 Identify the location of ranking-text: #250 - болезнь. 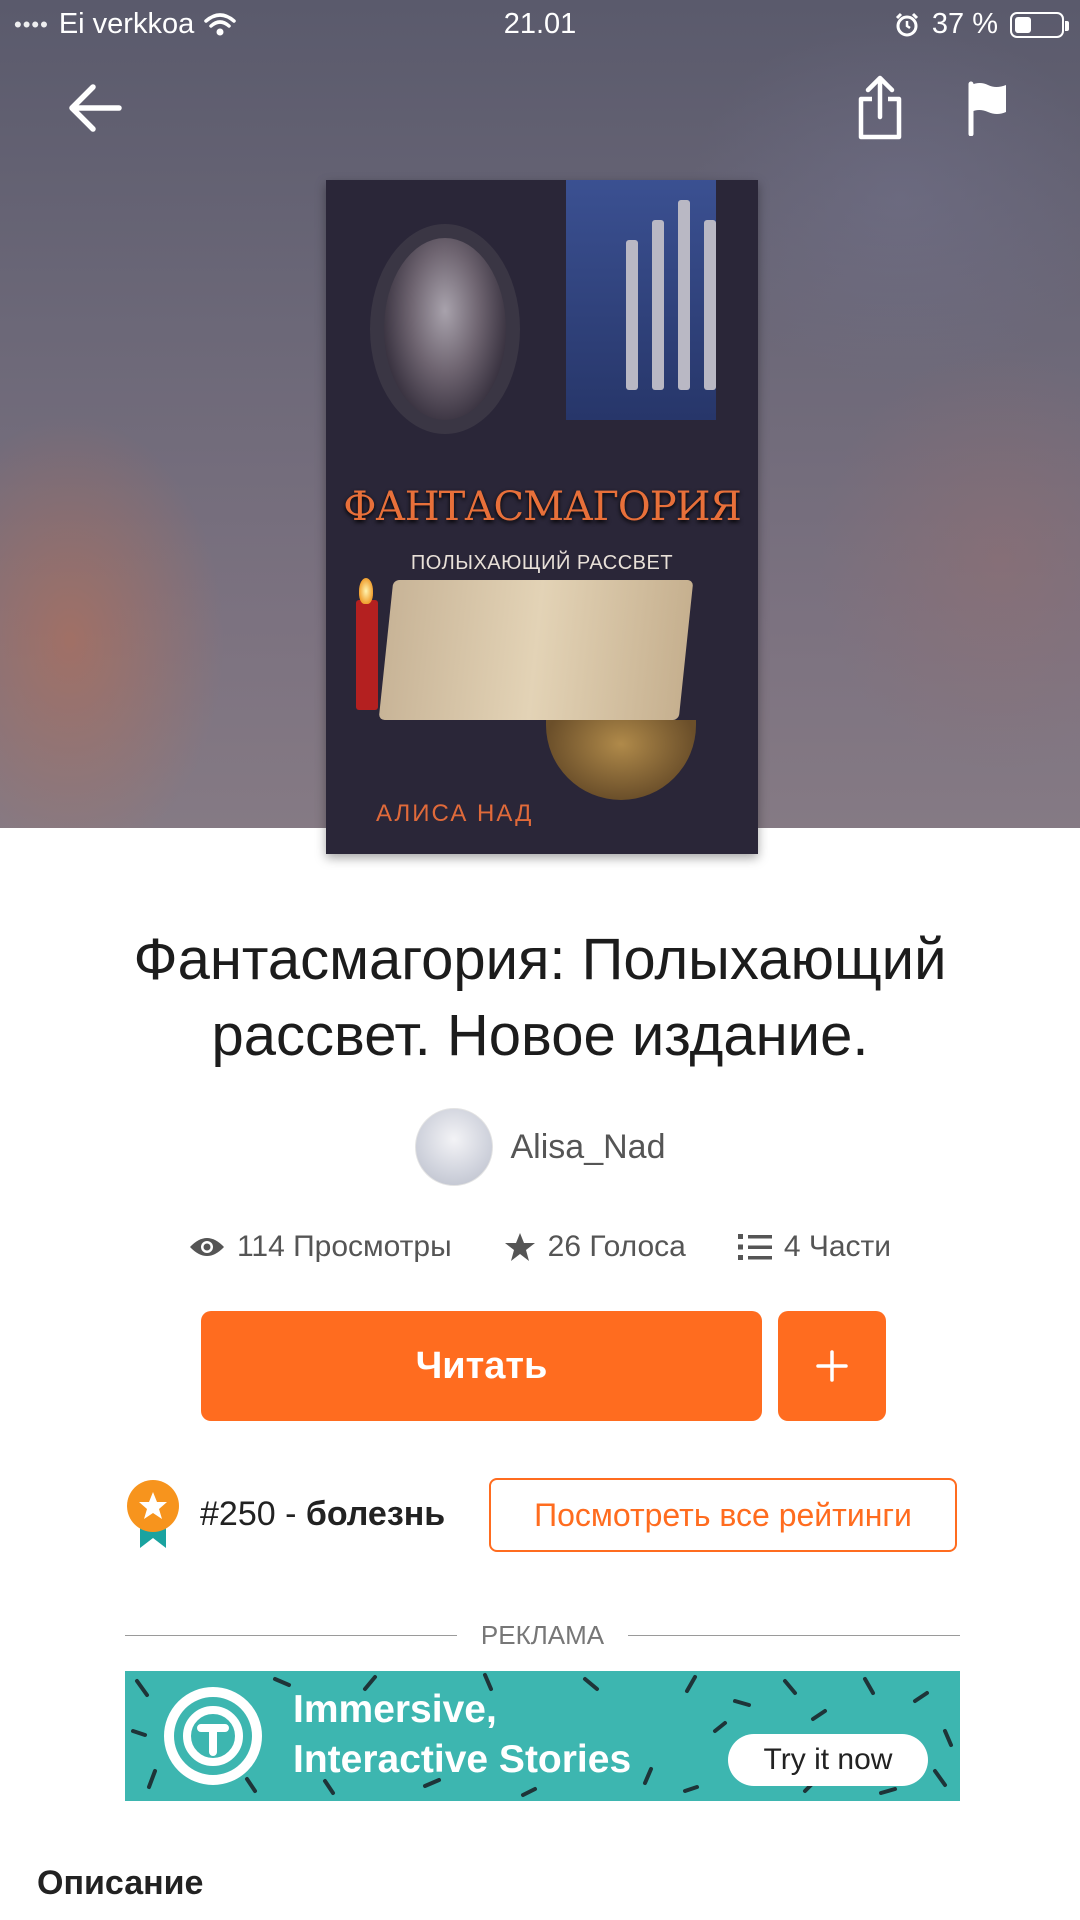
(322, 1514).